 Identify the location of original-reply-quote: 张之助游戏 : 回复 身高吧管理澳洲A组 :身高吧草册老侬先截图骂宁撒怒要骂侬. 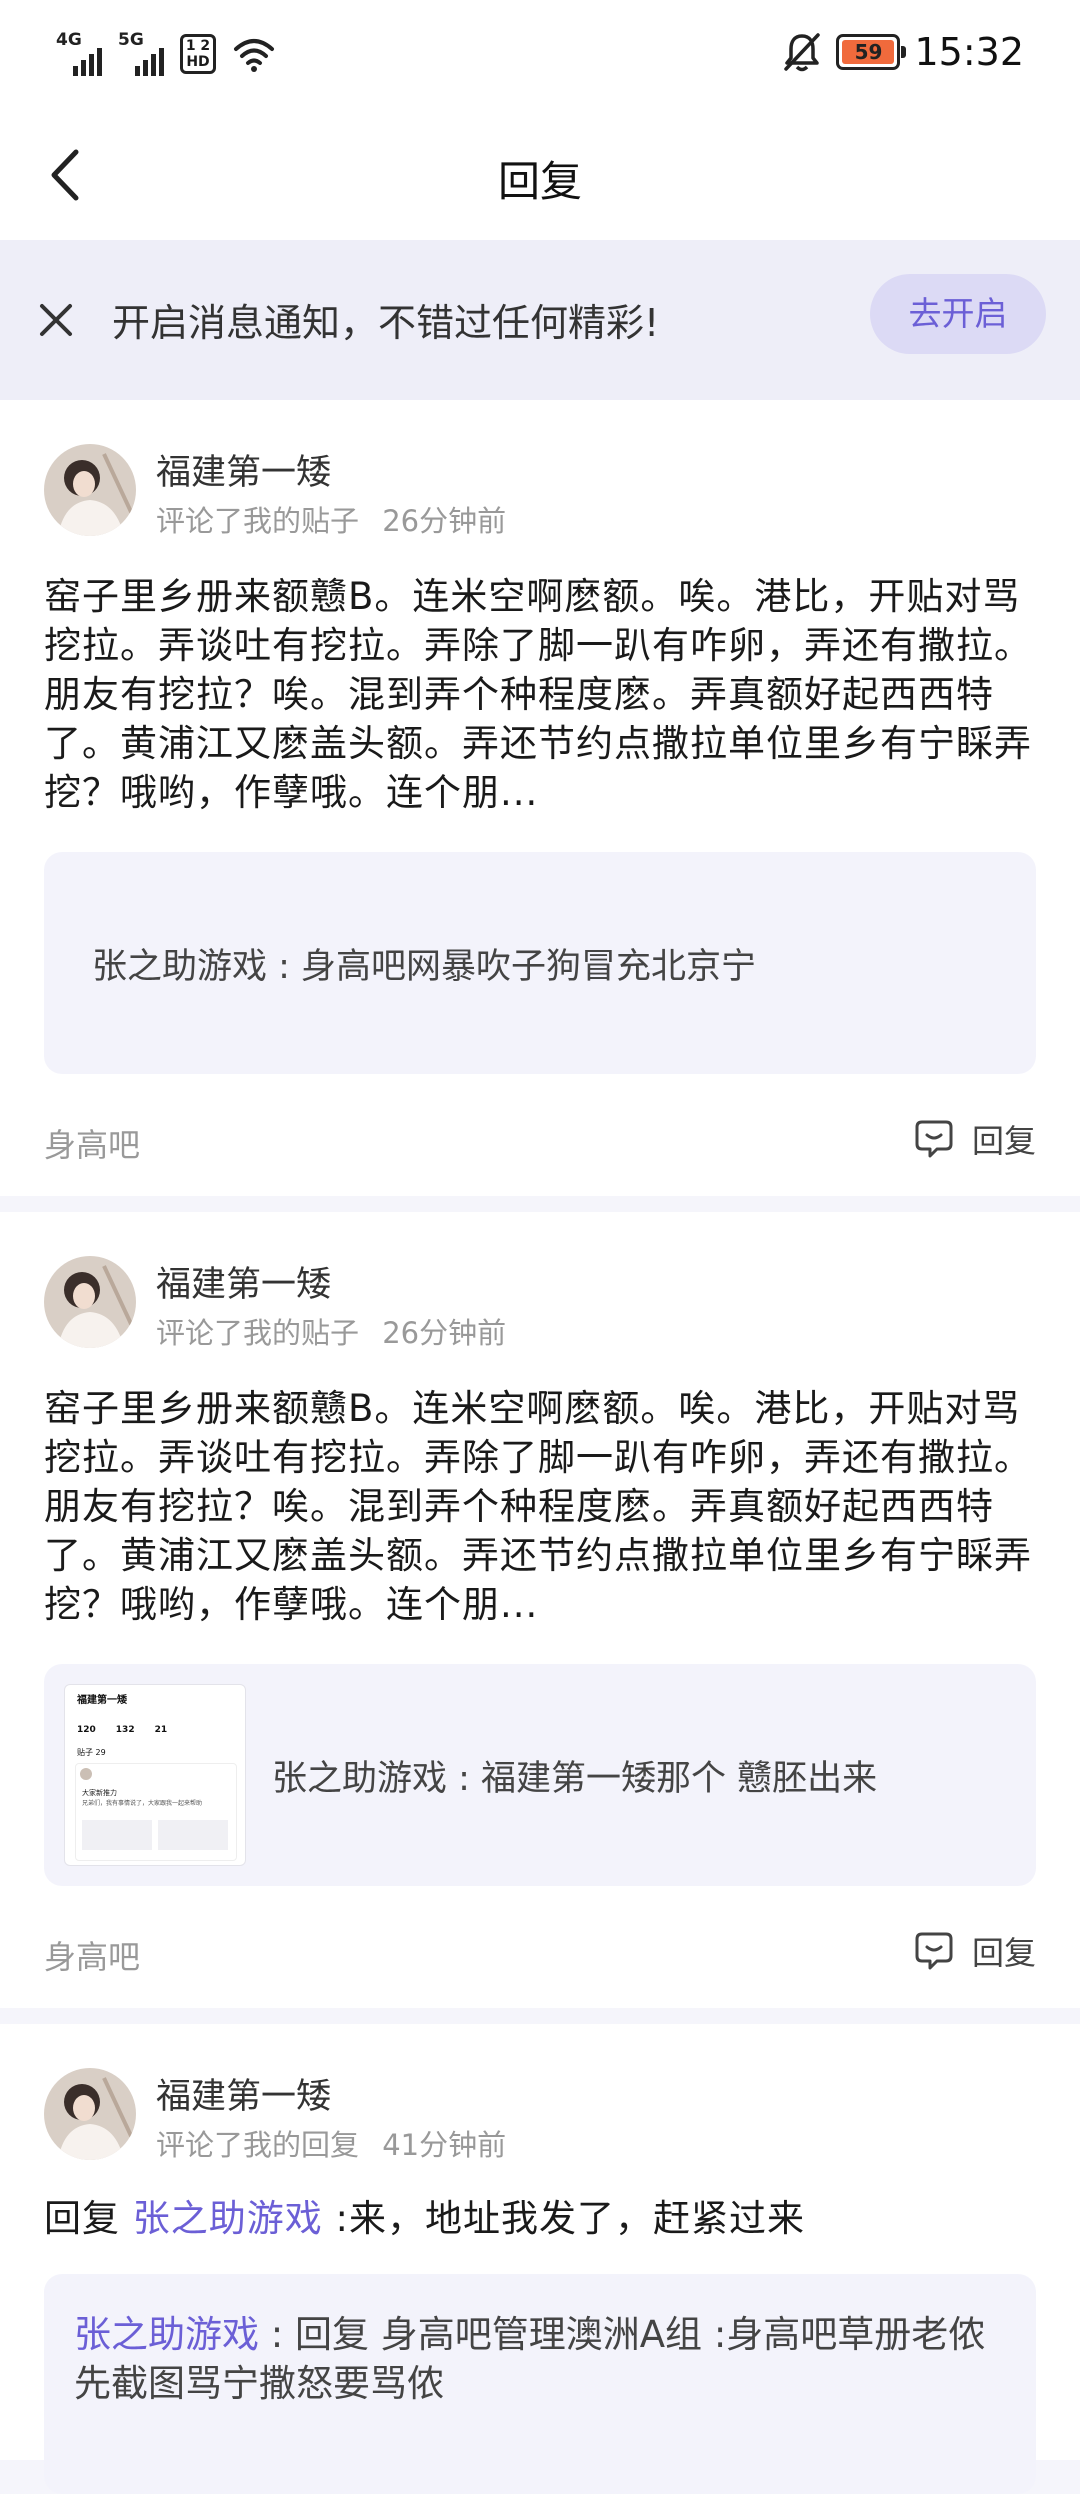
(540, 2384).